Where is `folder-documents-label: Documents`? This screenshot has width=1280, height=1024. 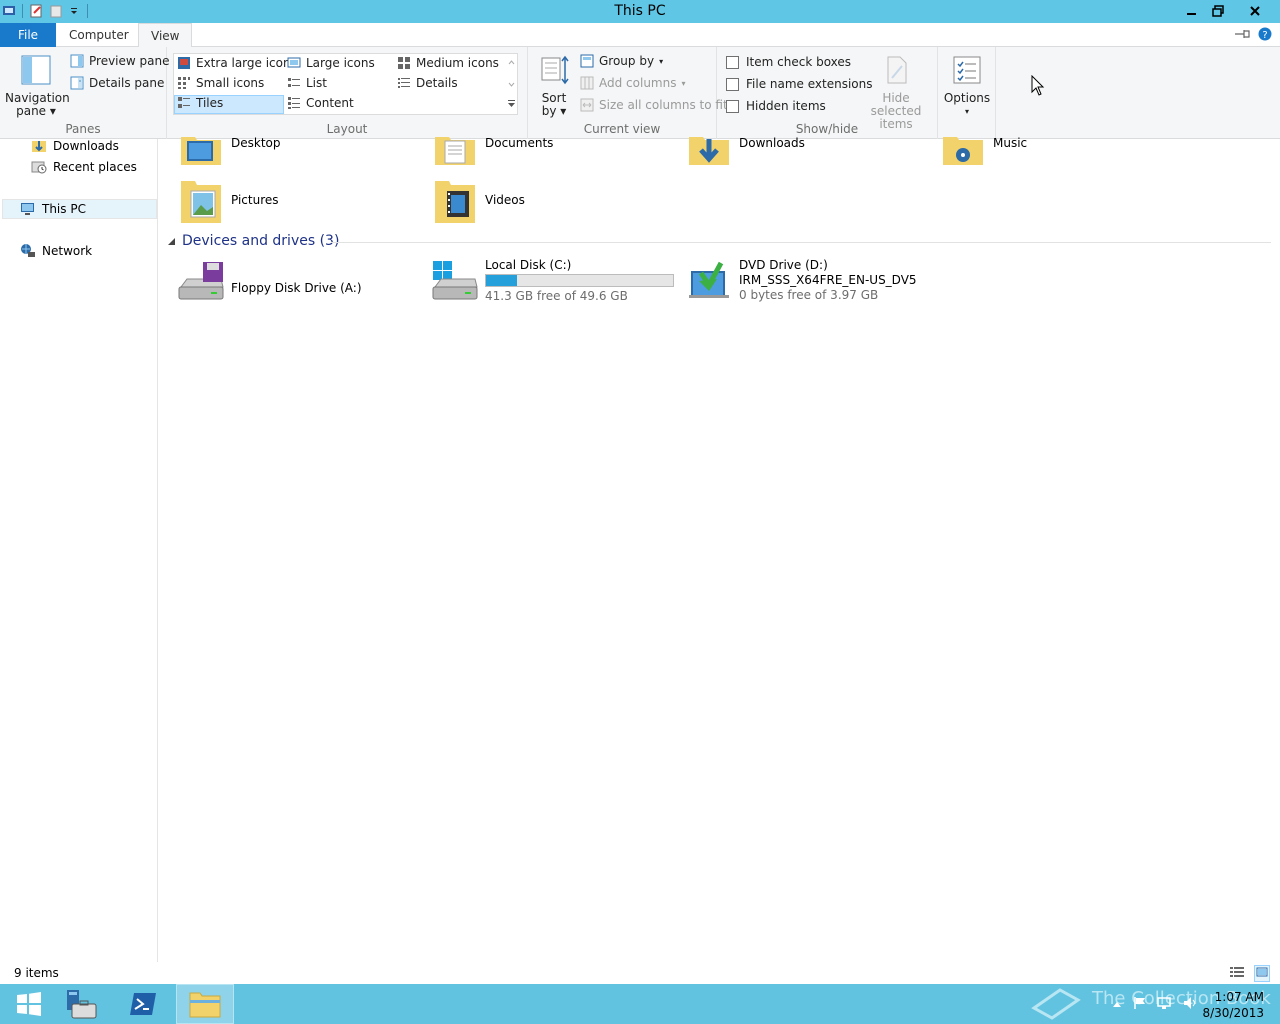 folder-documents-label: Documents is located at coordinates (519, 143).